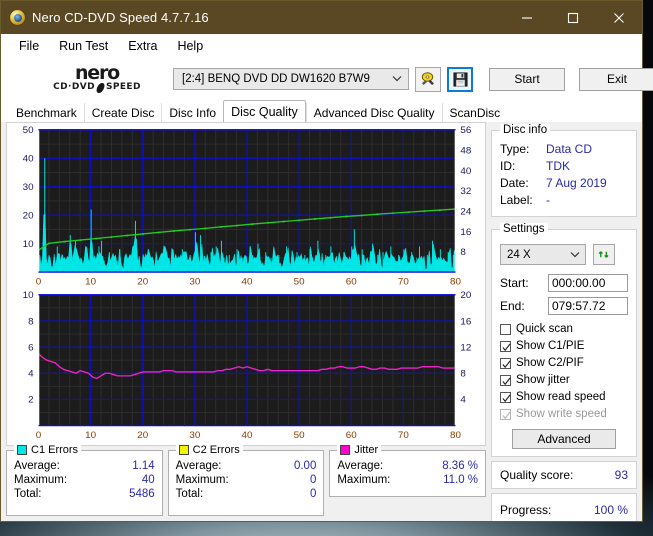 This screenshot has height=536, width=653. I want to click on quality-score-label: Quality score:, so click(537, 475).